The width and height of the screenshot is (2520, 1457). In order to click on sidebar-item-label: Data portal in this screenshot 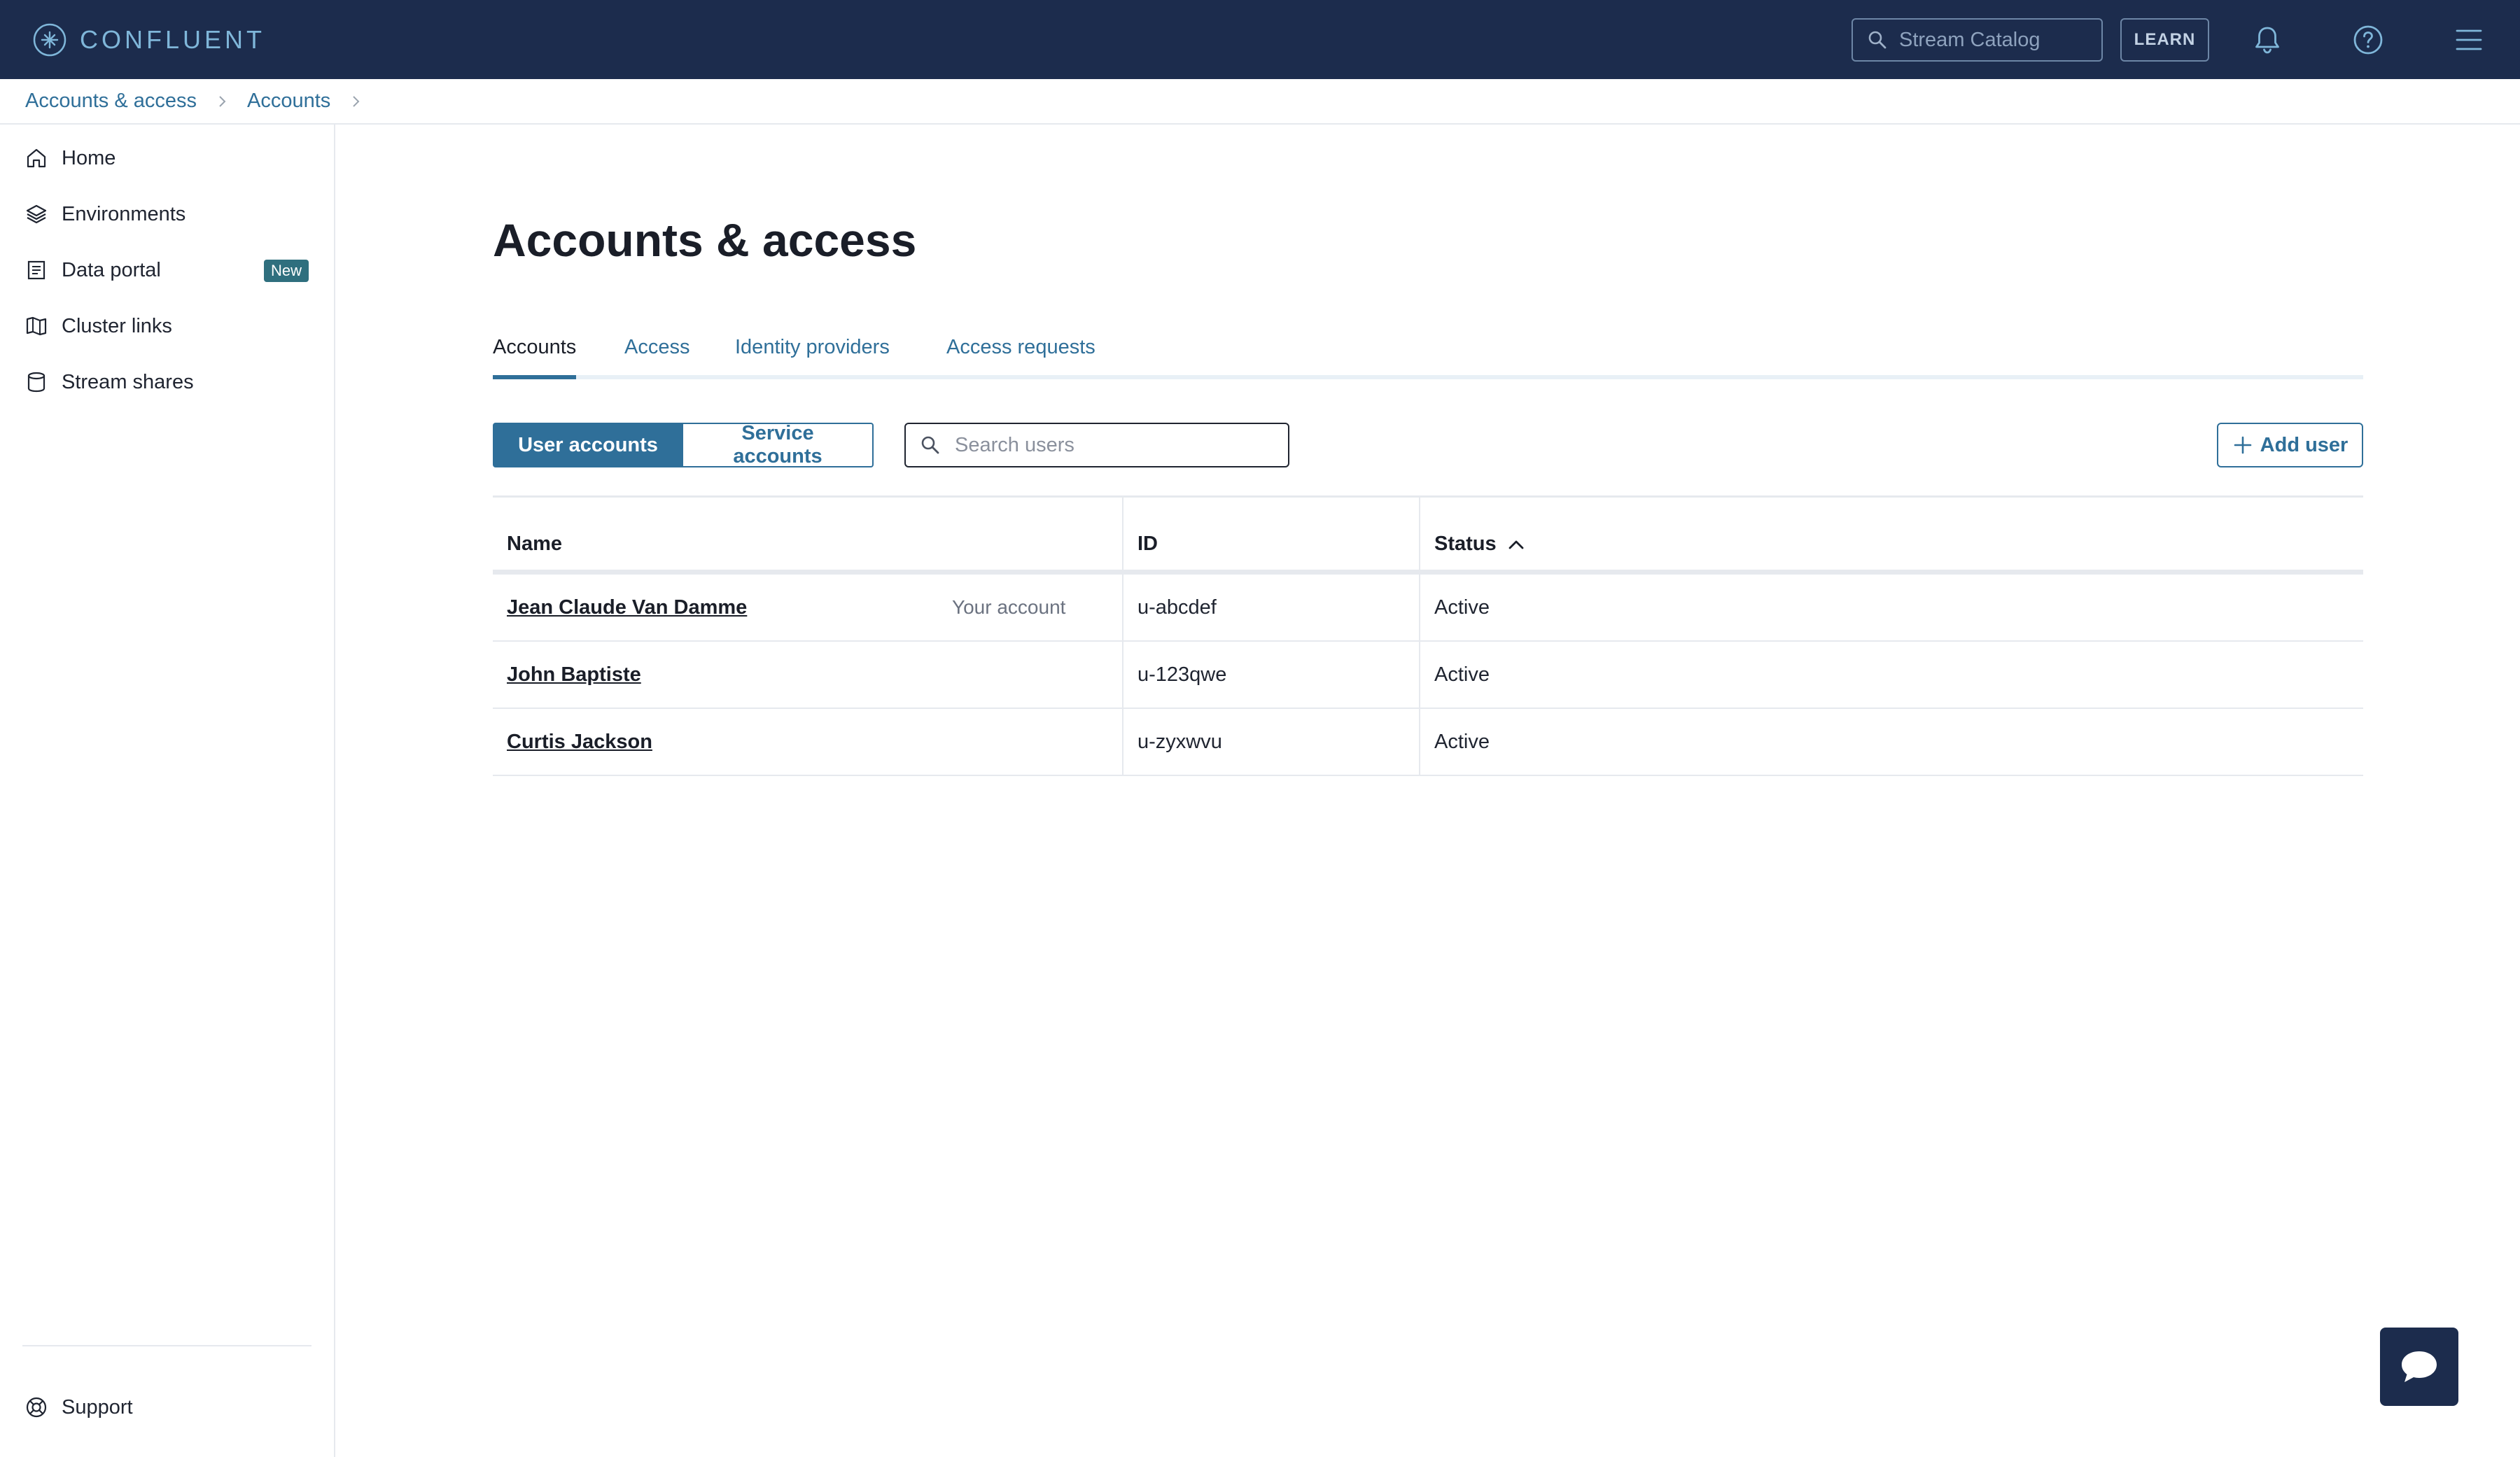, I will do `click(111, 269)`.